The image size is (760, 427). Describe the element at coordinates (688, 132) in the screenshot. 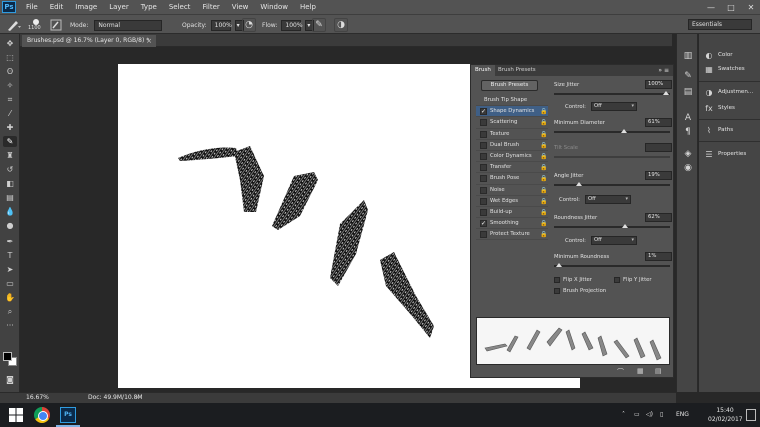

I see `paragraph-icon: ¶` at that location.